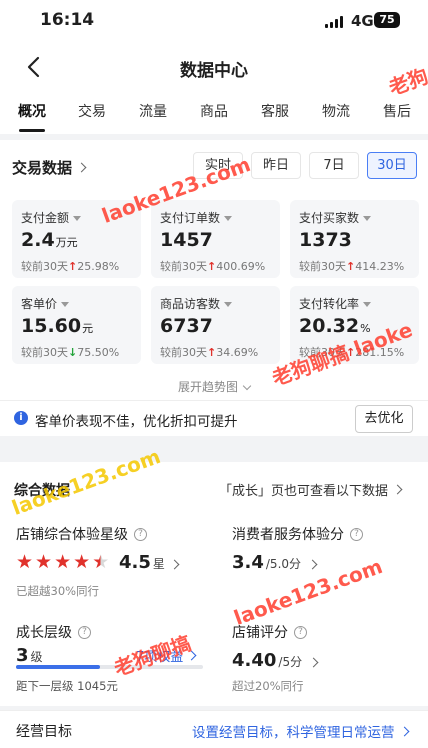 Image resolution: width=428 pixels, height=748 pixels. I want to click on metric-card-pay-conversion: 支付转化率 20.32% 较前30天↑281.15%, so click(354, 325).